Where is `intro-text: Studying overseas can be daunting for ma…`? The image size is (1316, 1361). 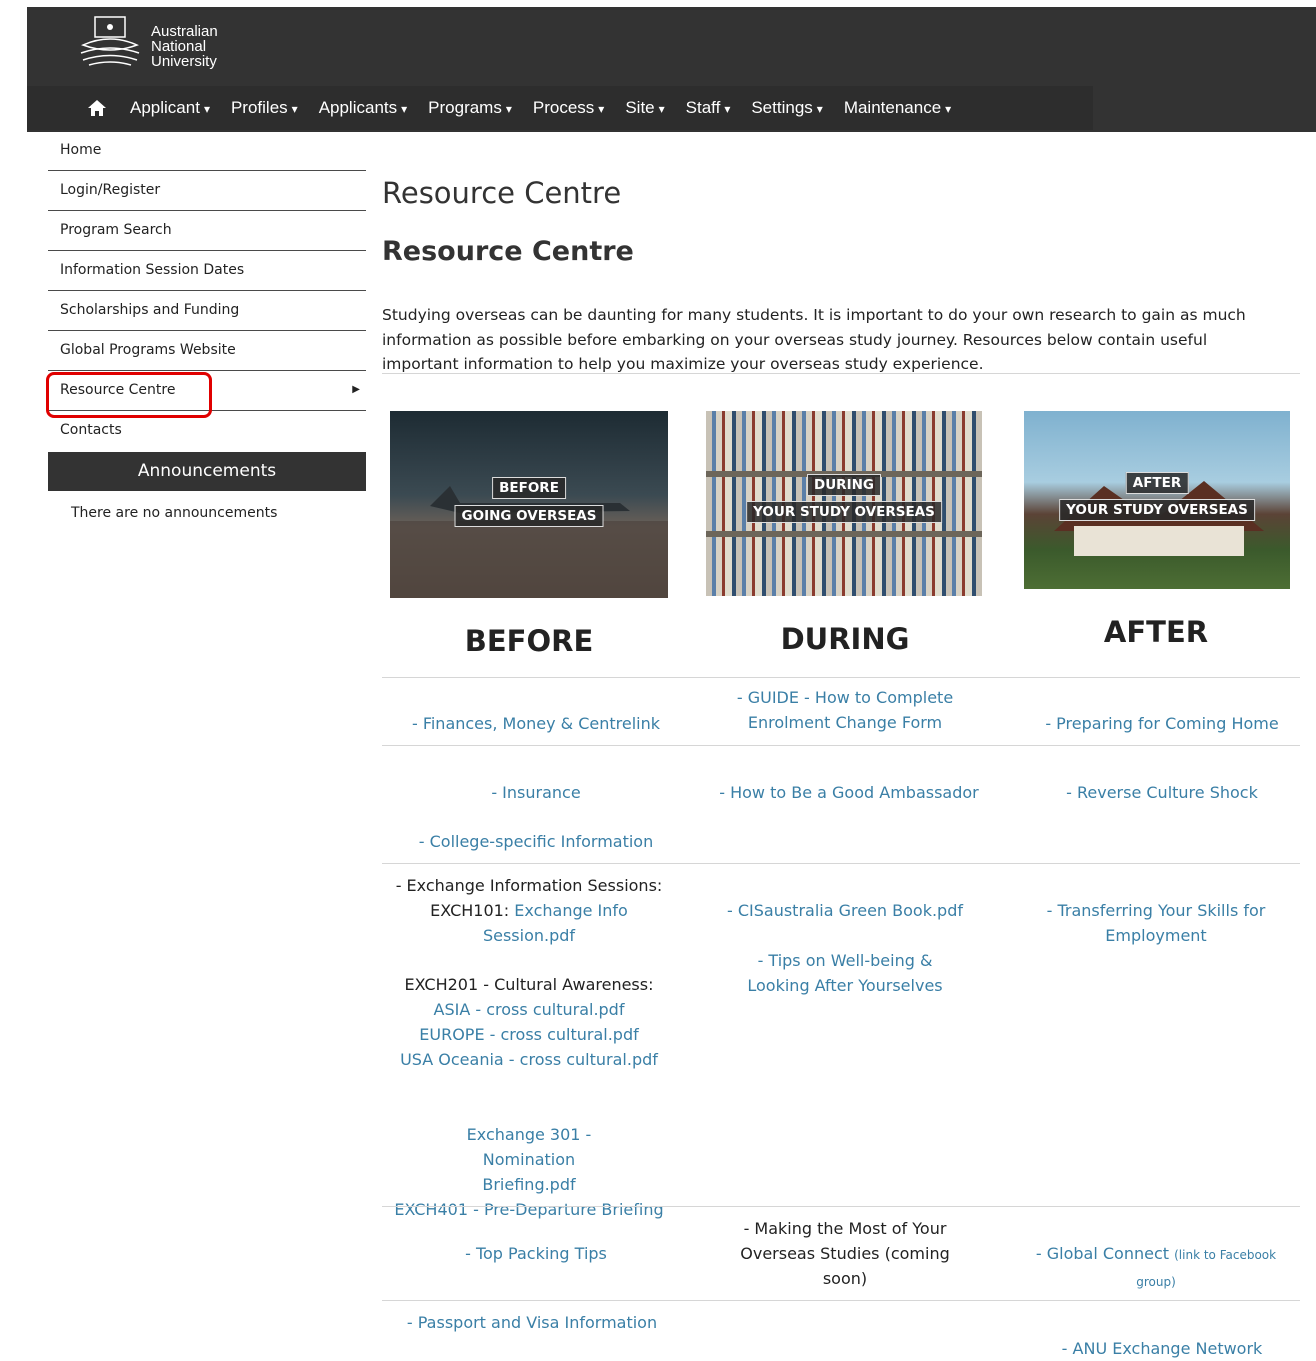
intro-text: Studying overseas can be daunting for ma… is located at coordinates (814, 339).